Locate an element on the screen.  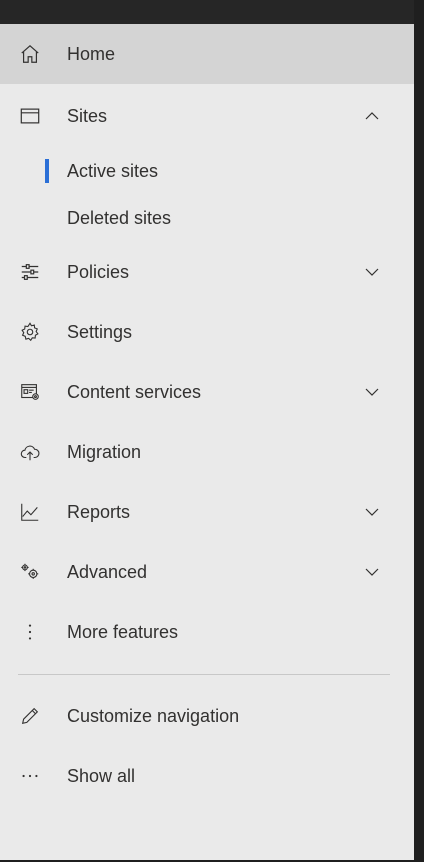
nav-item-content-services-label: Content services is located at coordinates (134, 391).